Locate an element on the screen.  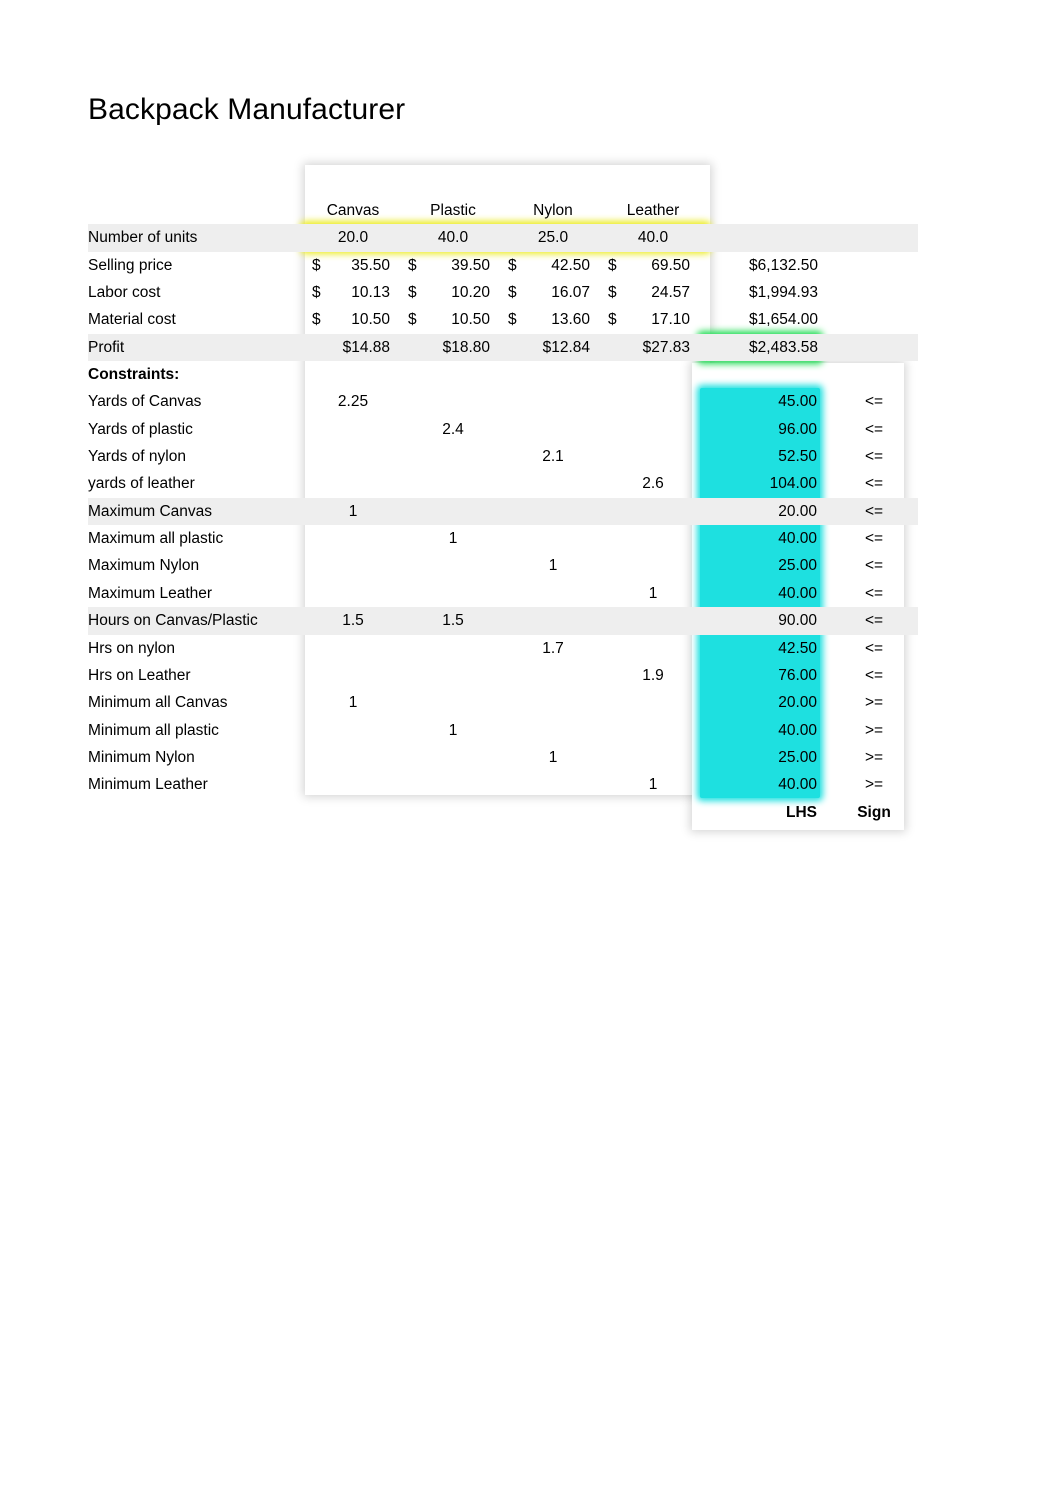
units-leather: 40.0 is located at coordinates (653, 237).